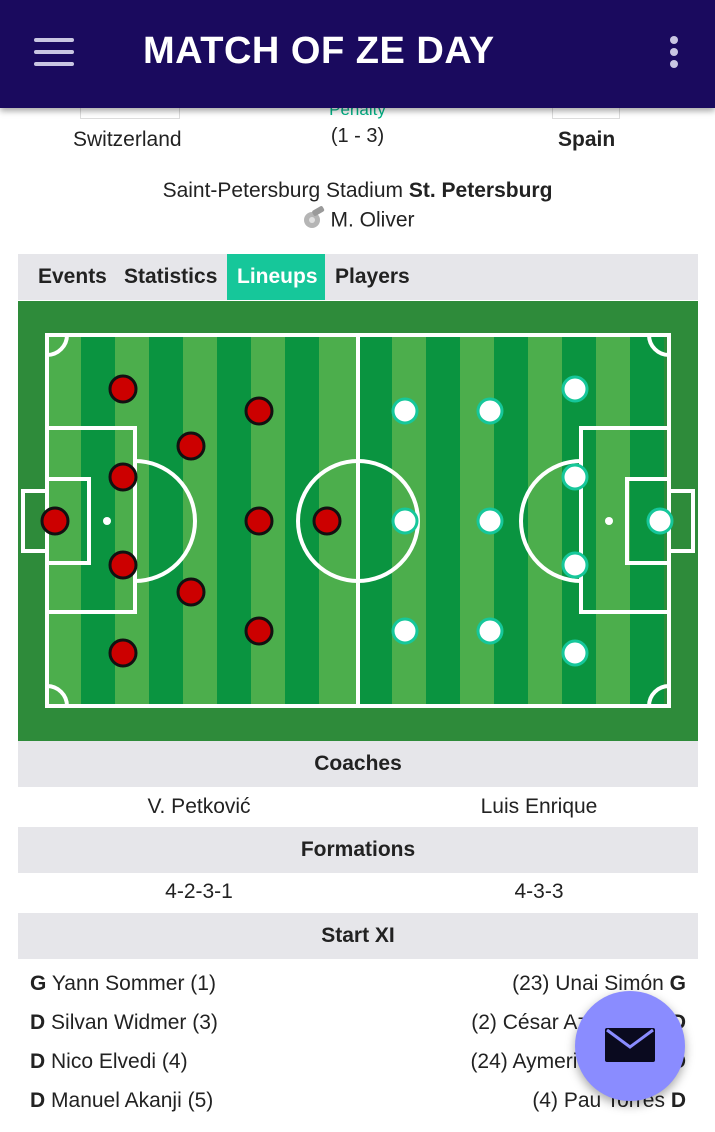  Describe the element at coordinates (674, 54) in the screenshot. I see `more-options-icon` at that location.